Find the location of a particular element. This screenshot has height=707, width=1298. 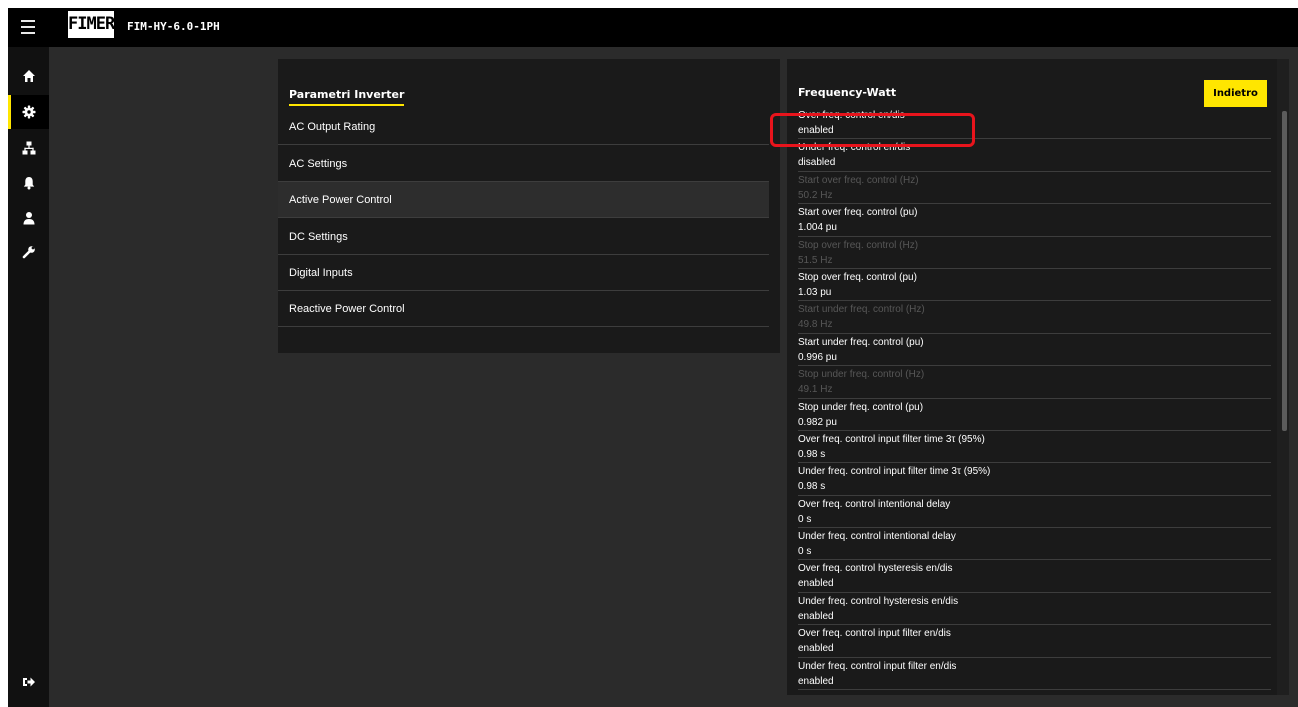

sidebar-item-settings is located at coordinates (28, 112).